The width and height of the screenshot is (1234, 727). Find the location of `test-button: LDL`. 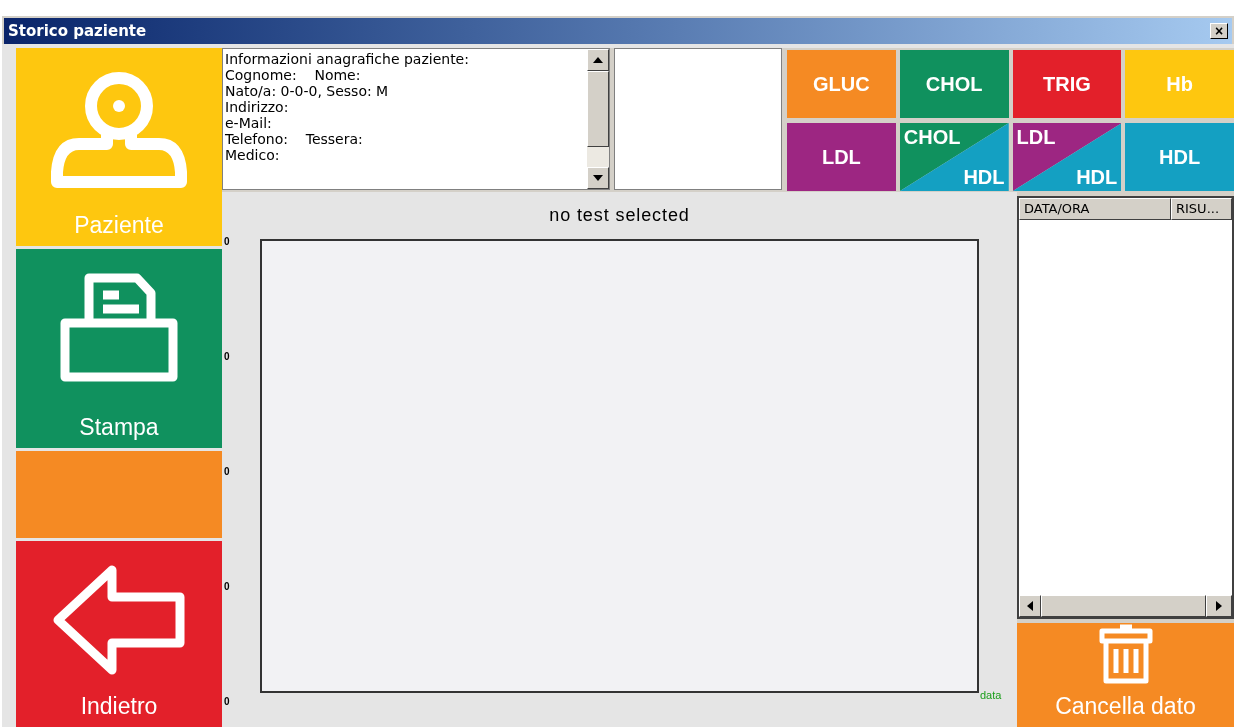

test-button: LDL is located at coordinates (841, 157).